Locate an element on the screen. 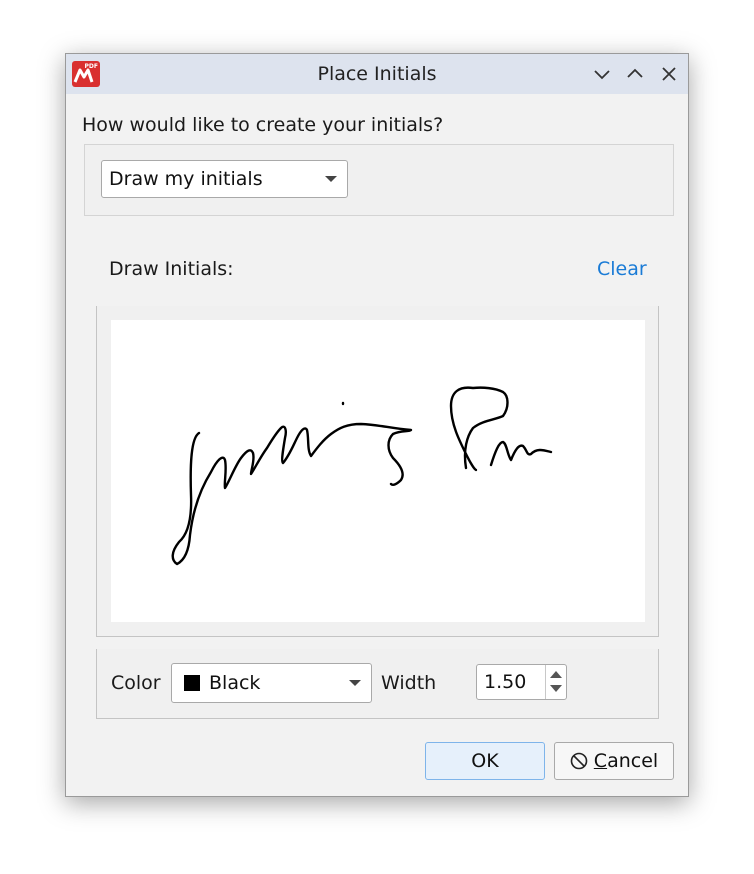  clear-link: Clear is located at coordinates (622, 269).